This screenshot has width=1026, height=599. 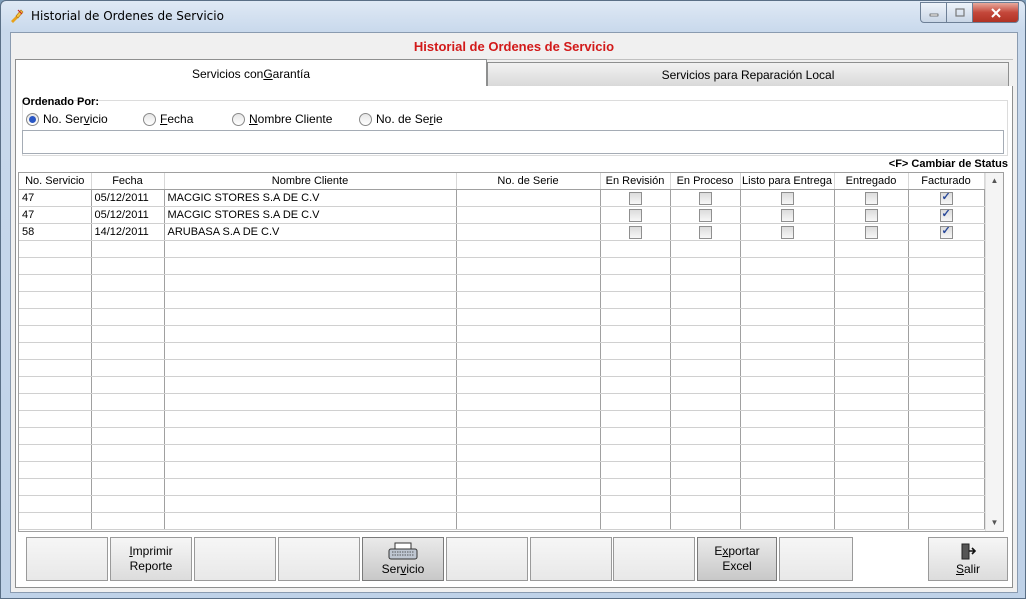 I want to click on tab-servicios-garantia: Servicios con Garantía, so click(x=251, y=73).